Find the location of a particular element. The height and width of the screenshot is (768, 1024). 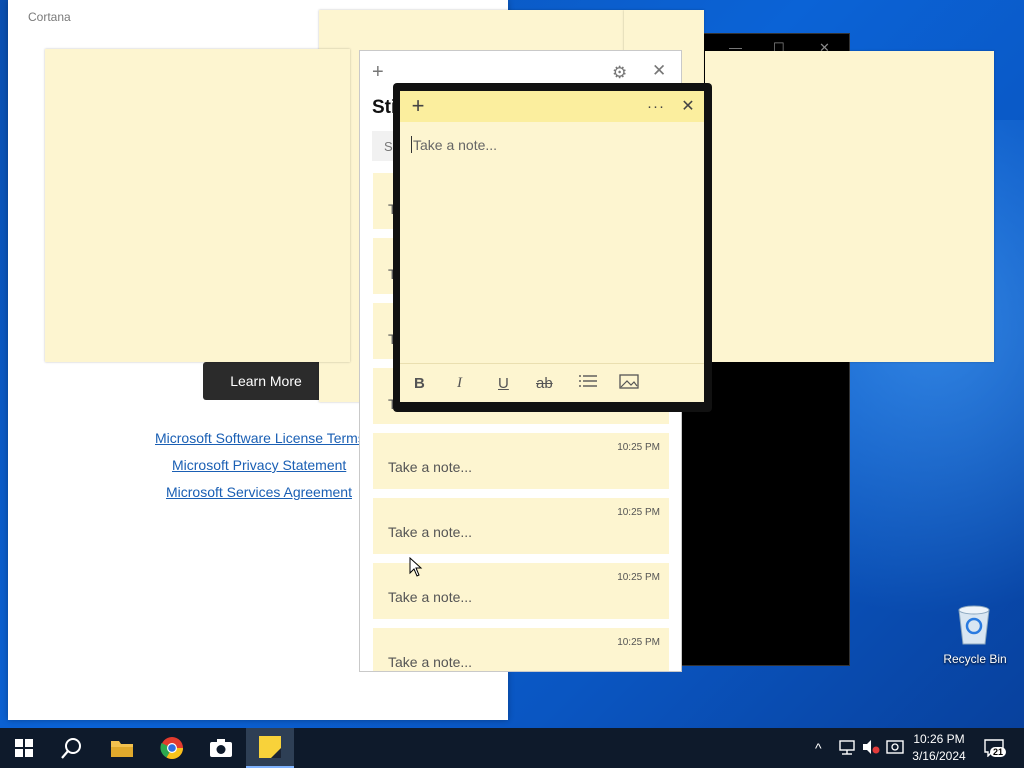

camera-app-icon is located at coordinates (221, 748).